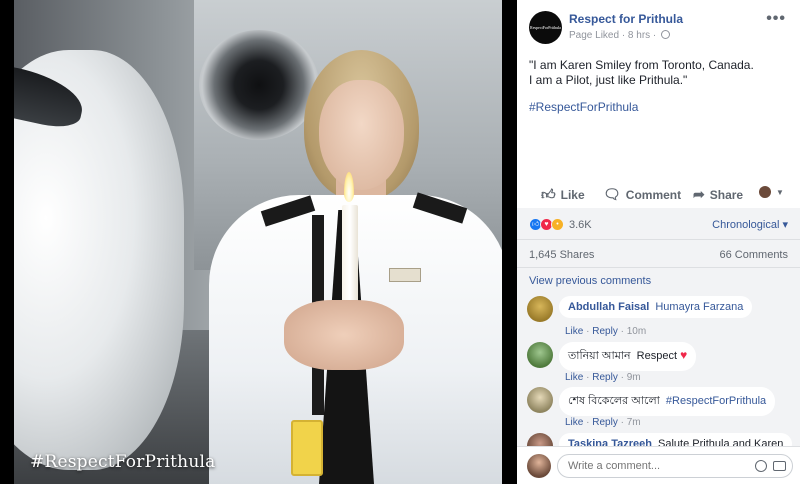 Image resolution: width=800 pixels, height=484 pixels. What do you see at coordinates (344, 335) in the screenshot?
I see `pilot-hands` at bounding box center [344, 335].